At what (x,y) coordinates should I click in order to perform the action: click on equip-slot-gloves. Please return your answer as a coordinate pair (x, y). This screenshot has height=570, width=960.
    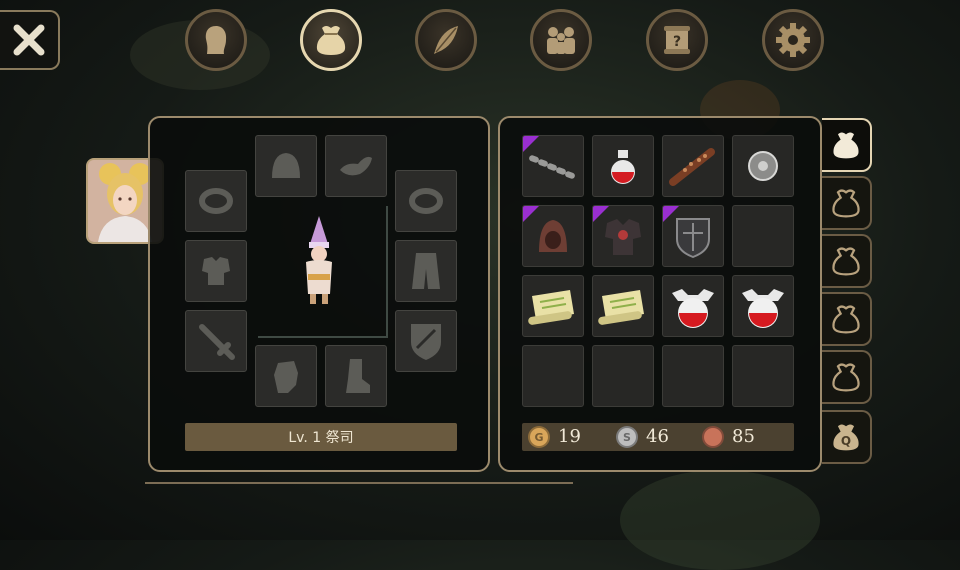
    Looking at the image, I should click on (286, 376).